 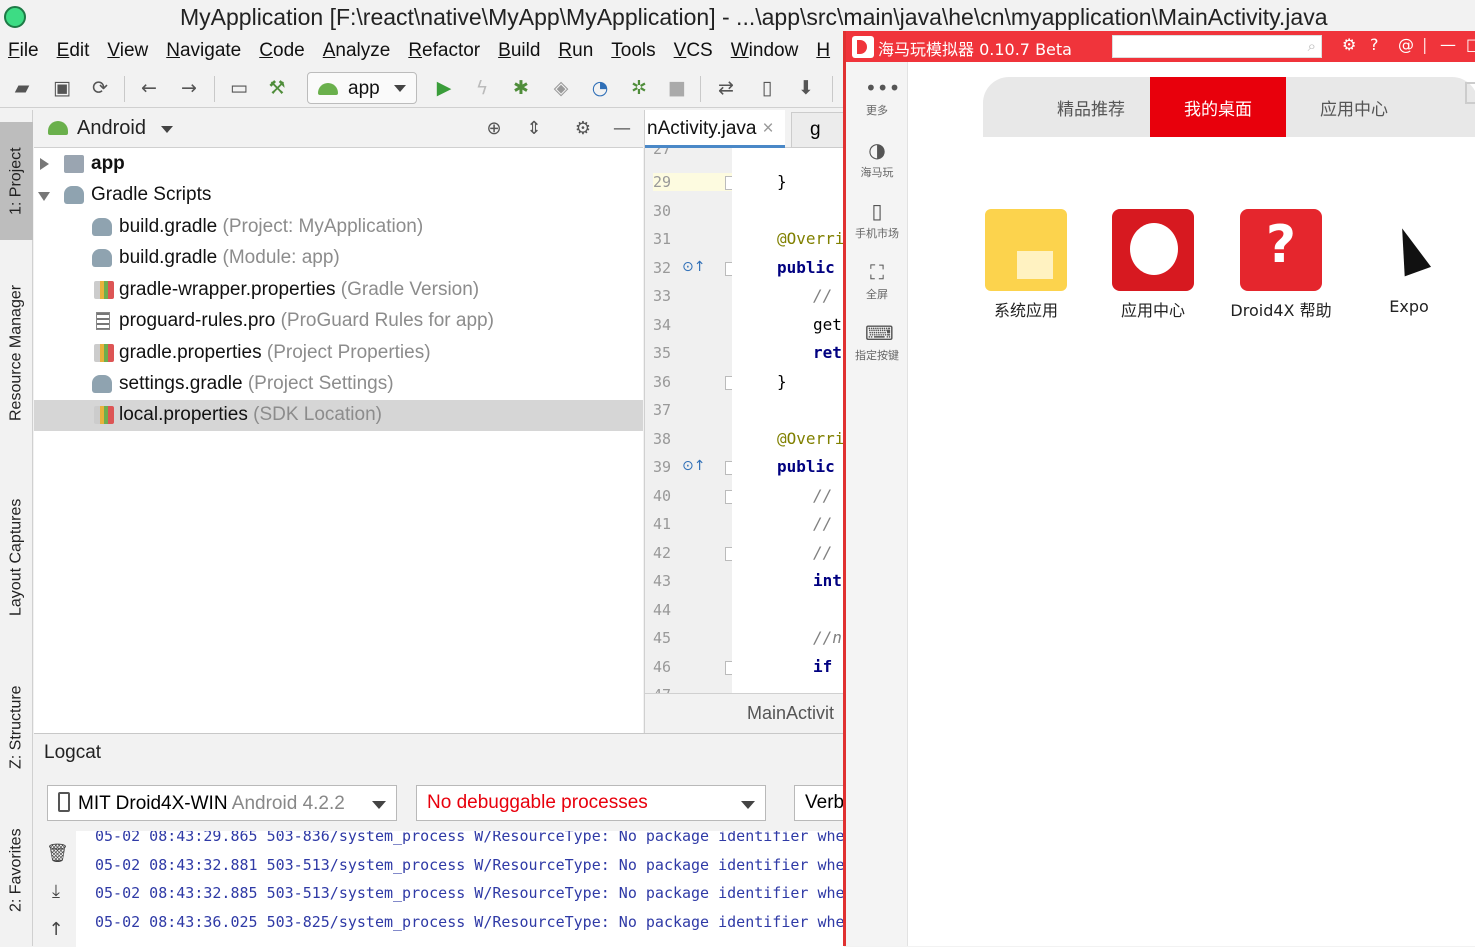 I want to click on sdk-manager-icon: ⬇, so click(x=806, y=88).